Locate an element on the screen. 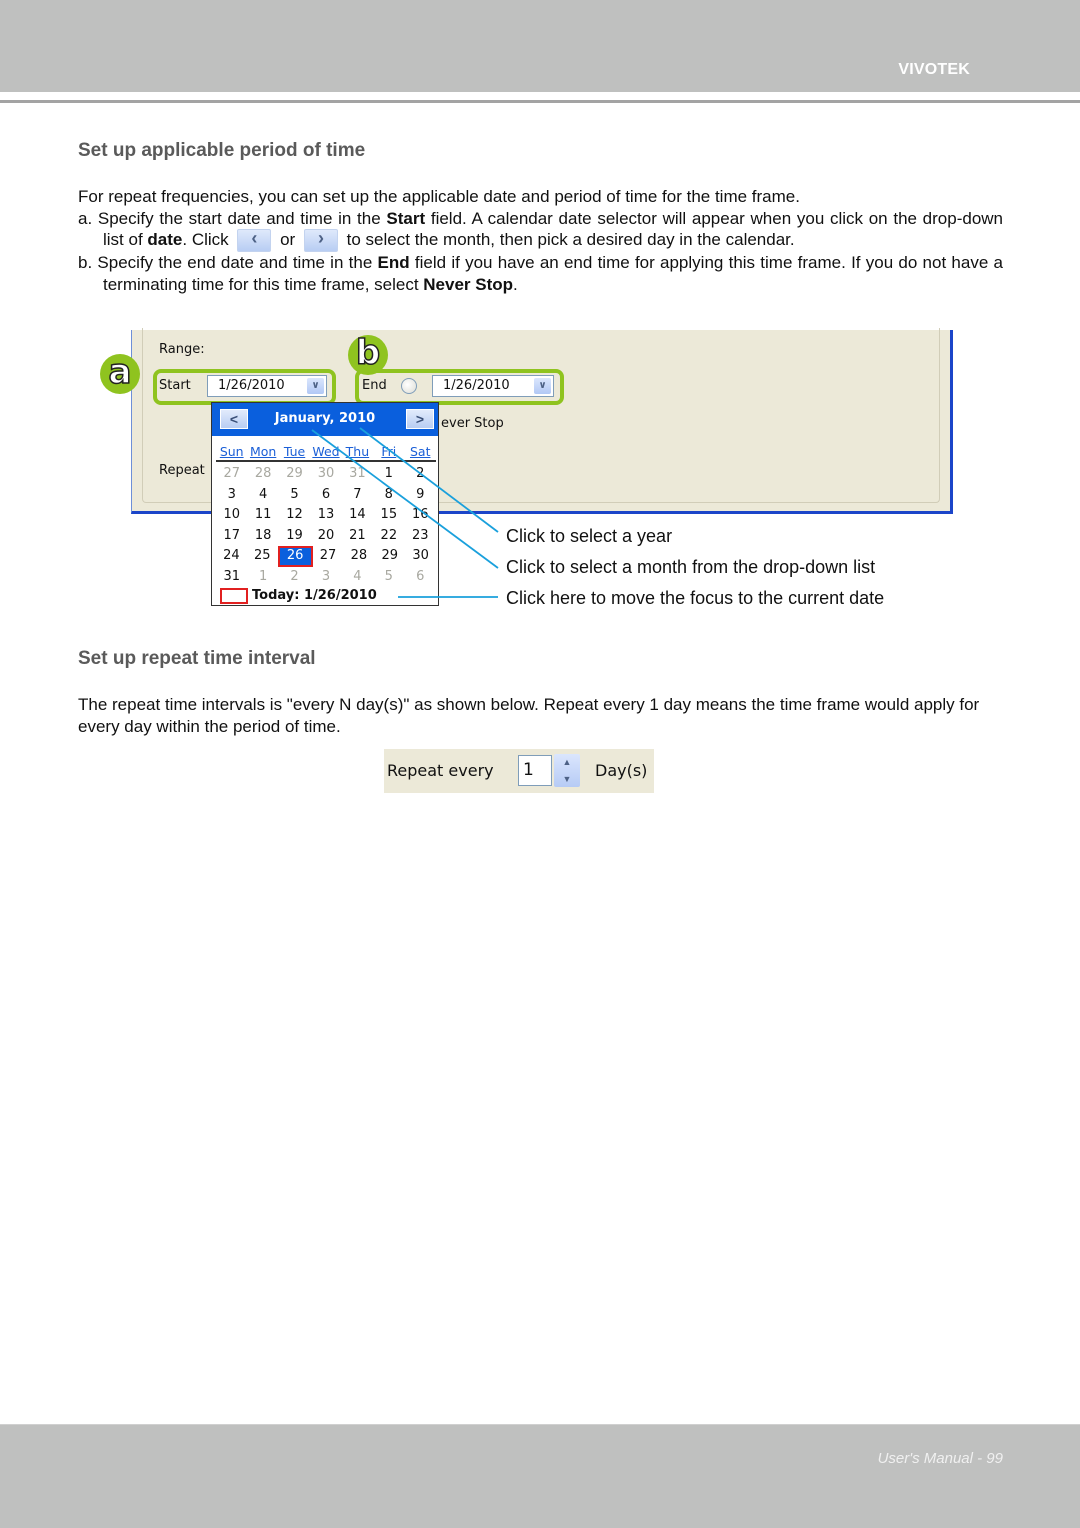  repeat-every-label: Repeat every is located at coordinates (440, 770).